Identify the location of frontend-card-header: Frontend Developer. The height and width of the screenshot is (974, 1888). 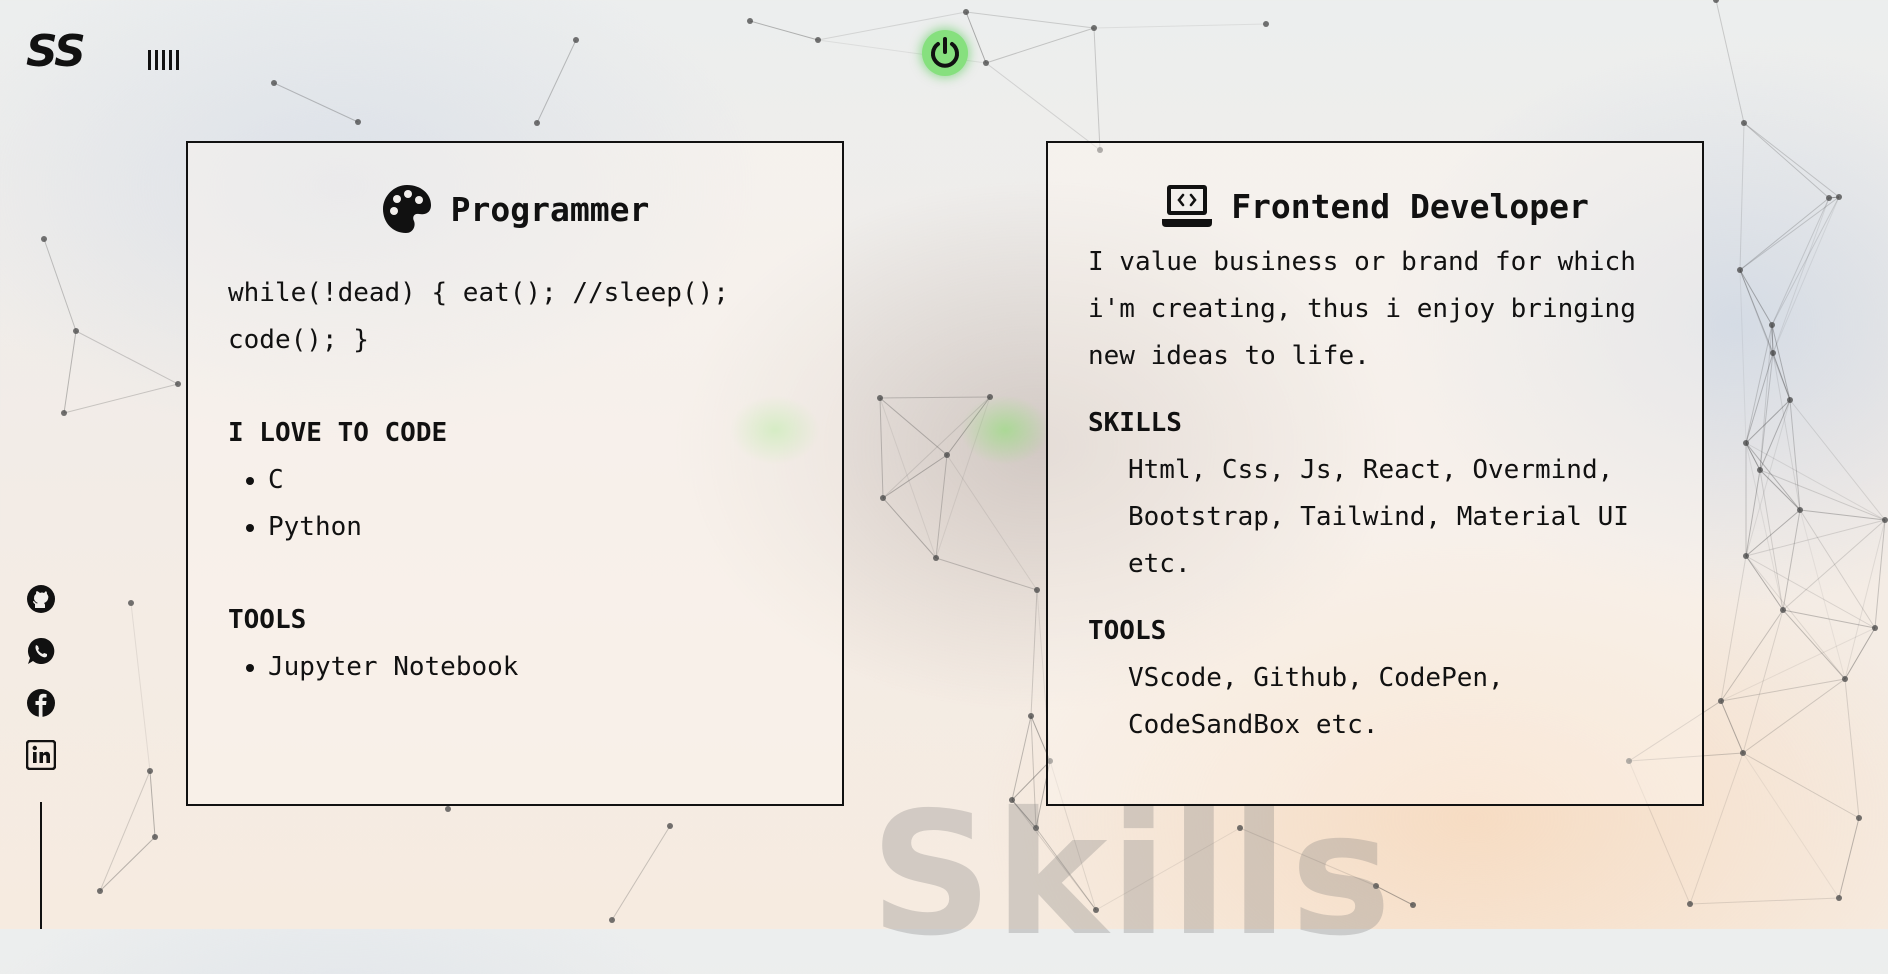
(1375, 206).